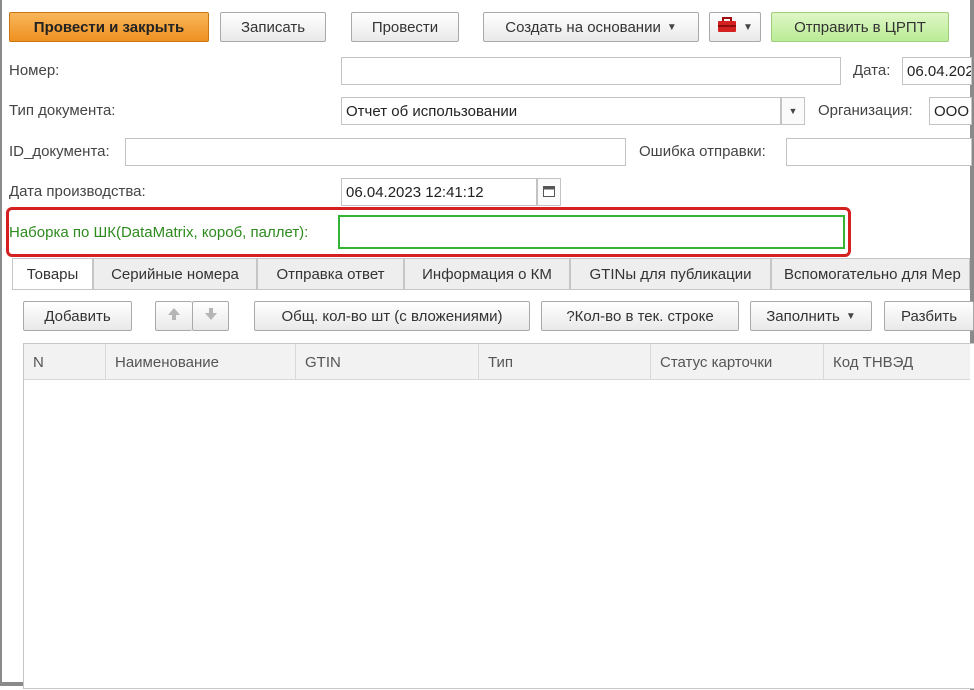 The image size is (974, 690). What do you see at coordinates (330, 273) in the screenshot?
I see `tab-send-response: Отправка ответ` at bounding box center [330, 273].